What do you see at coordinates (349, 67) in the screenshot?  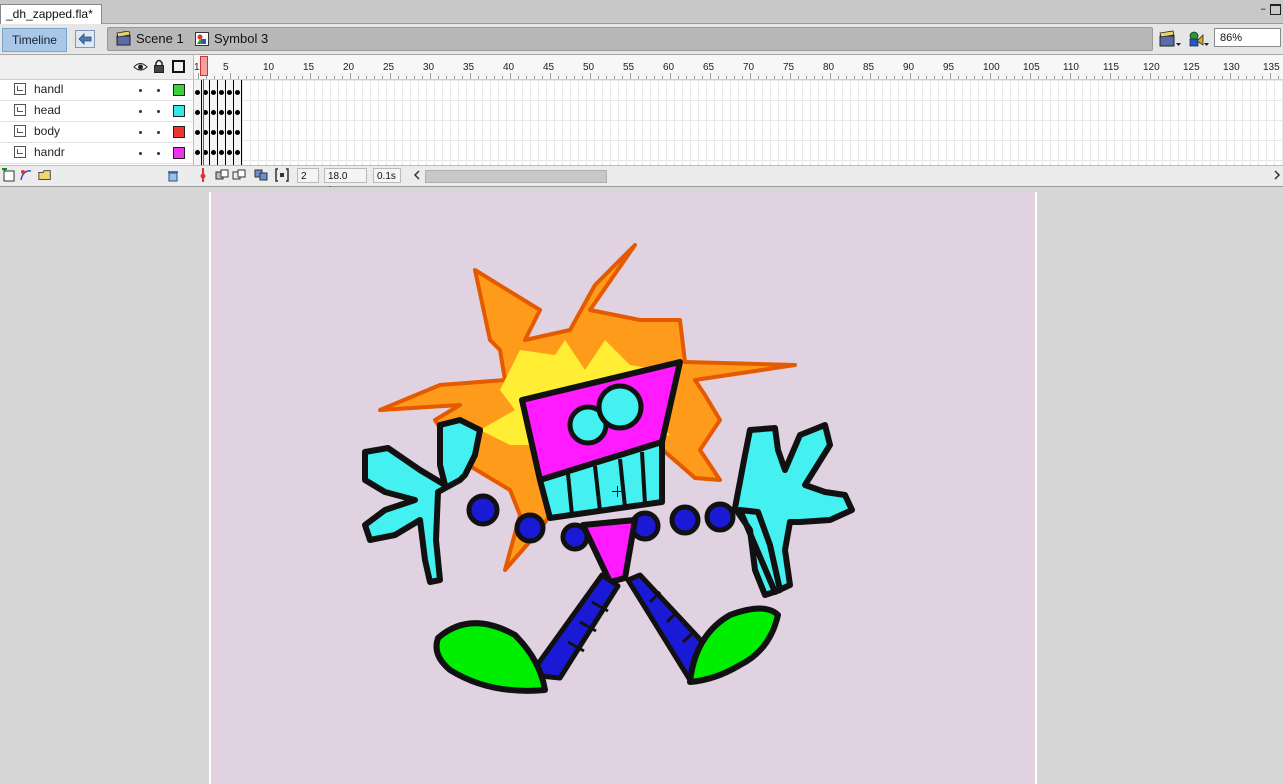 I see `ruler-label: 20` at bounding box center [349, 67].